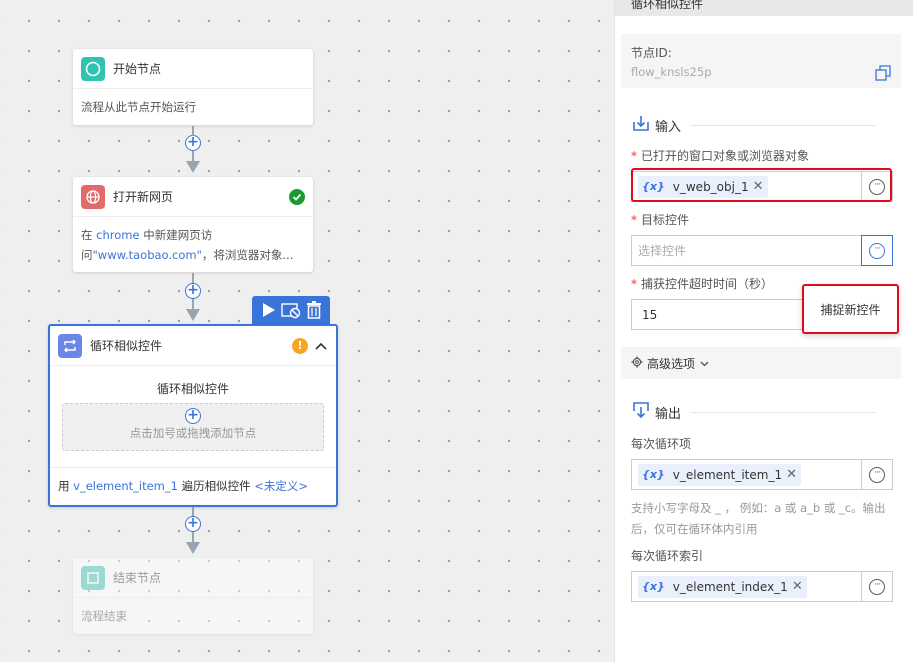  Describe the element at coordinates (667, 556) in the screenshot. I see `out2-label: 每次循环索引` at that location.